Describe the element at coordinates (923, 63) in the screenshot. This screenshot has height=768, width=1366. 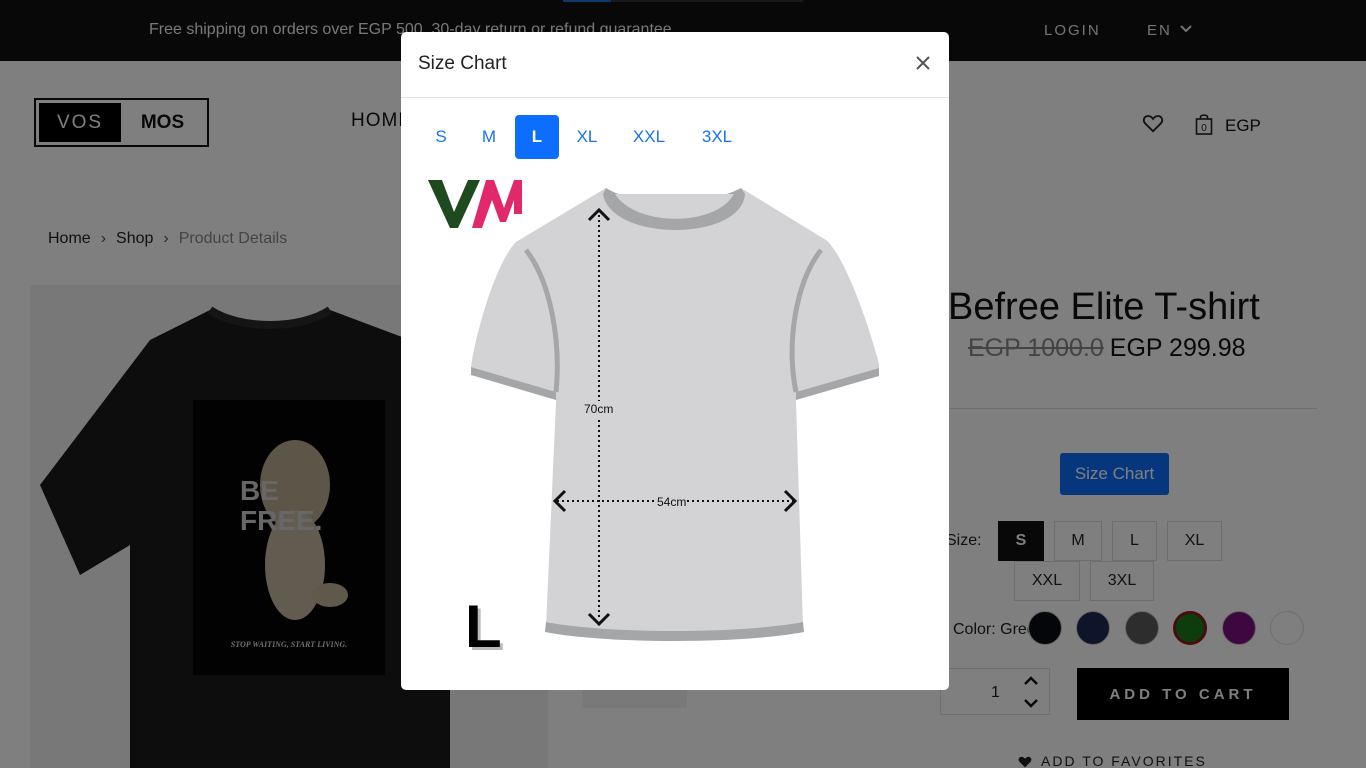
I see `close-icon` at that location.